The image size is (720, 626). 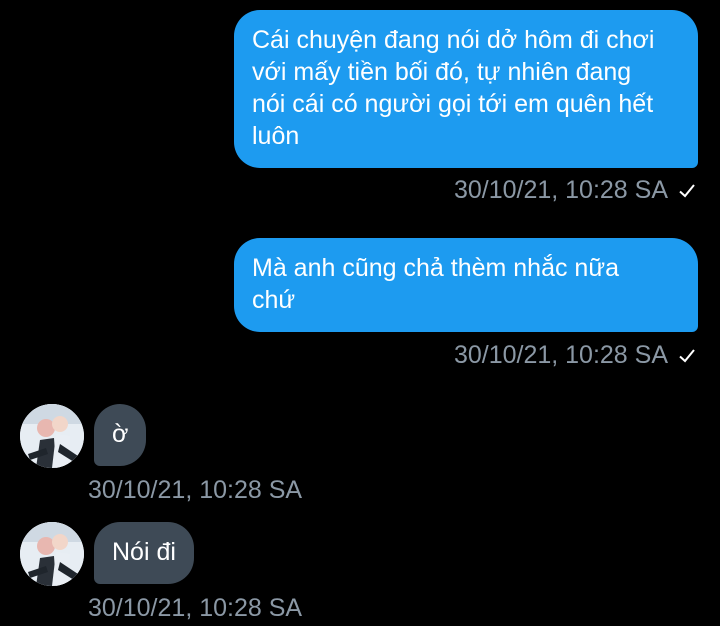 What do you see at coordinates (466, 285) in the screenshot?
I see `outgoing-message-bubble: Mà anh cũng chả thèm nhắc nữa chứ` at bounding box center [466, 285].